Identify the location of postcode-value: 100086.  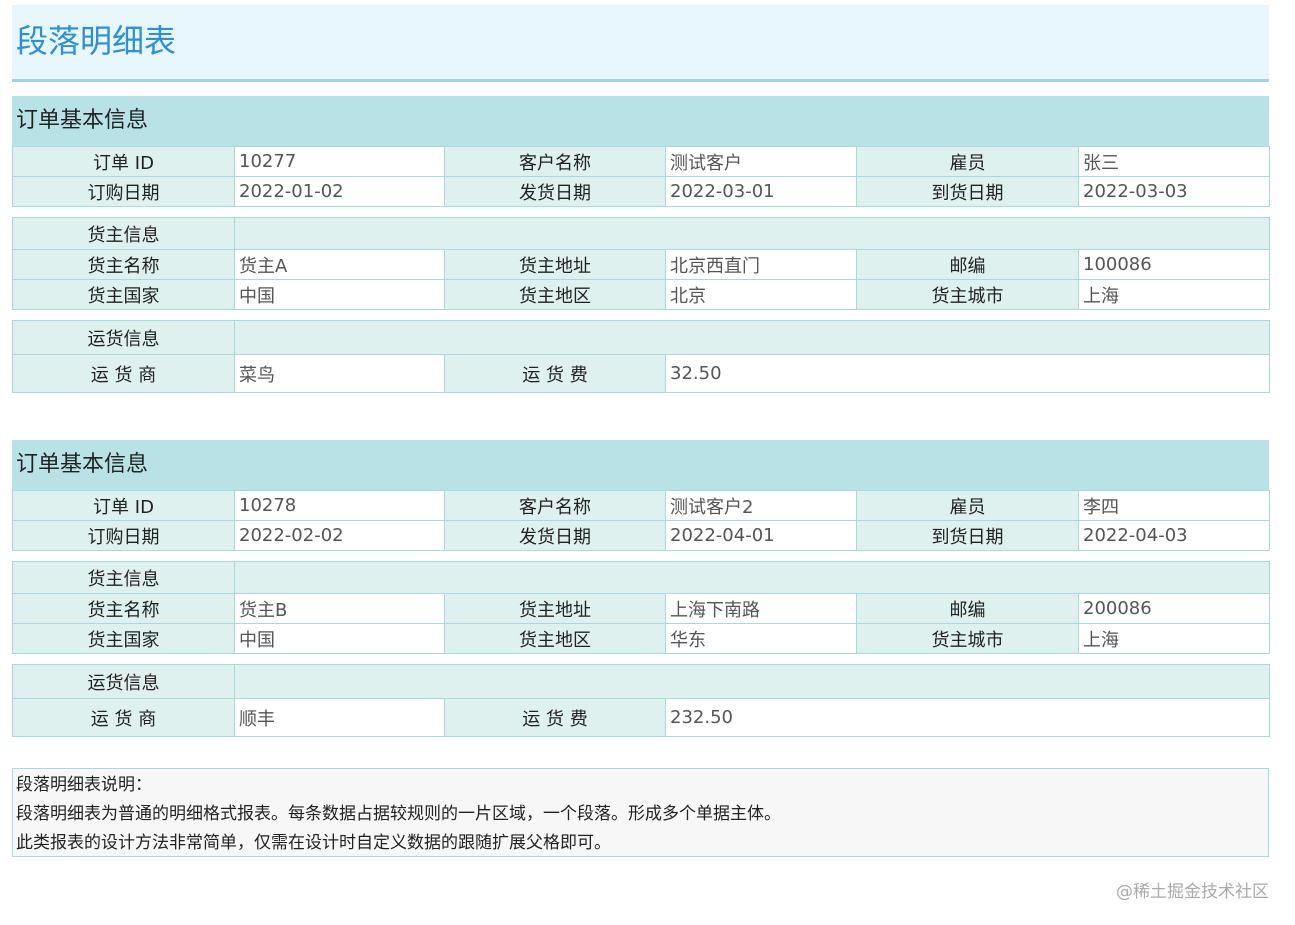
(1174, 264).